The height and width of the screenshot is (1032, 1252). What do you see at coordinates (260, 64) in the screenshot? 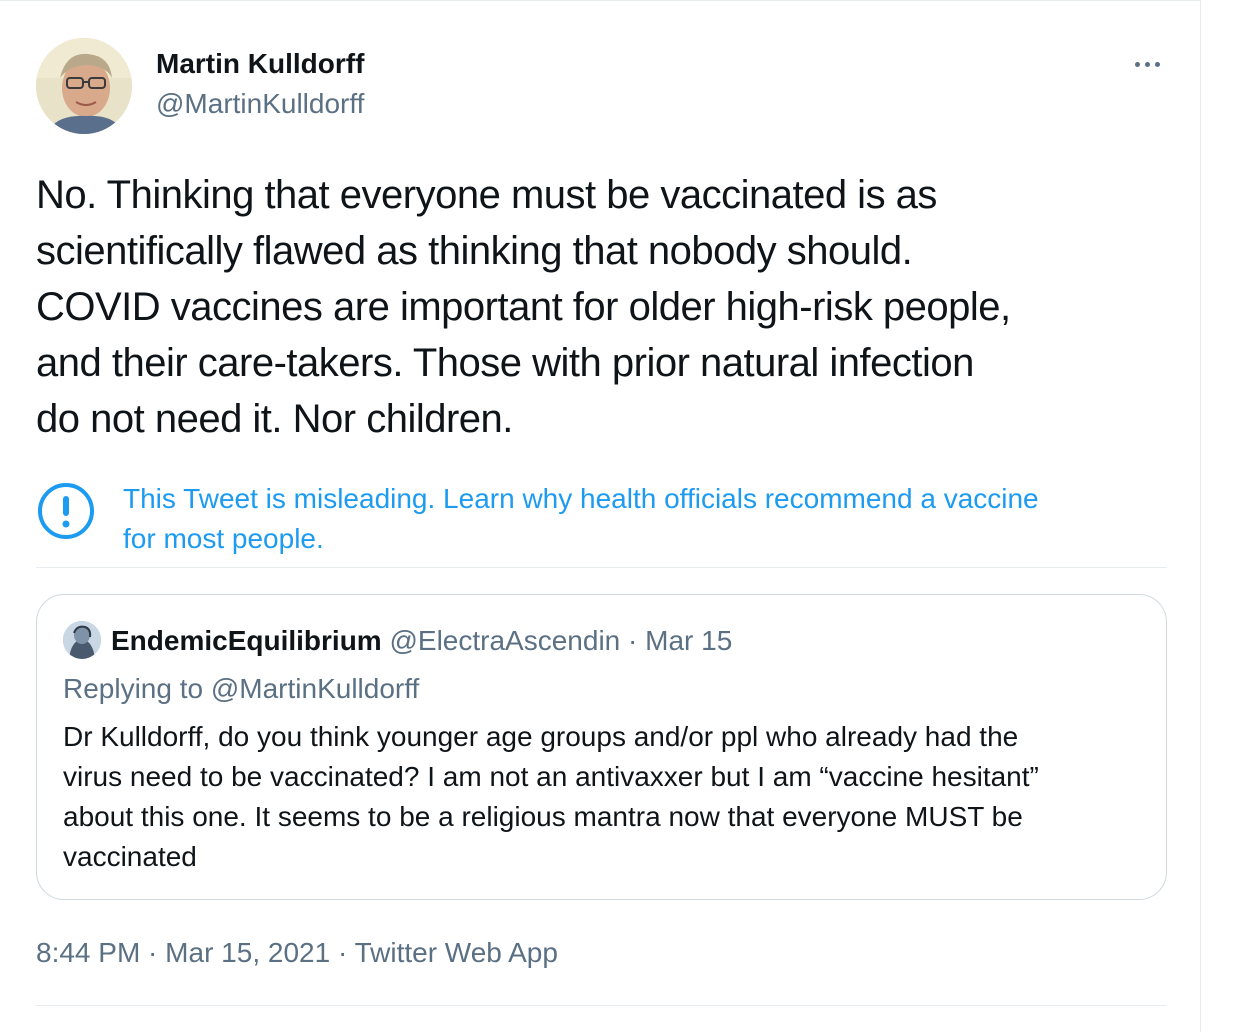
I see `author-name: Martin Kulldorff` at bounding box center [260, 64].